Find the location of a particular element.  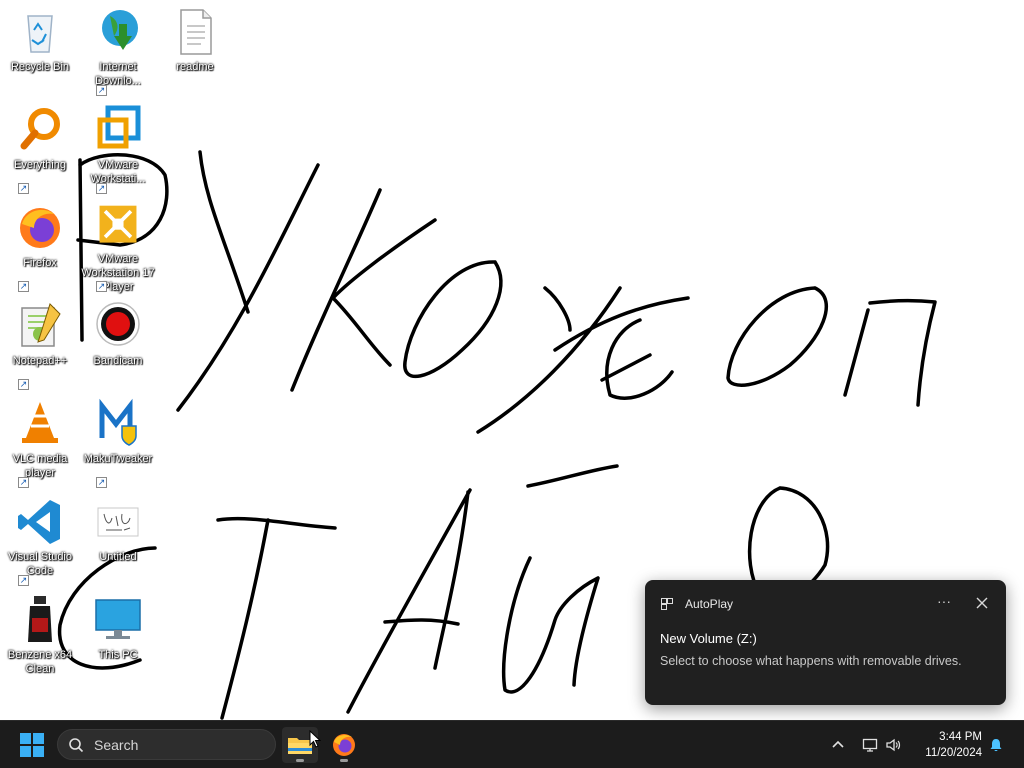

bandicam-record-icon is located at coordinates (118, 324).